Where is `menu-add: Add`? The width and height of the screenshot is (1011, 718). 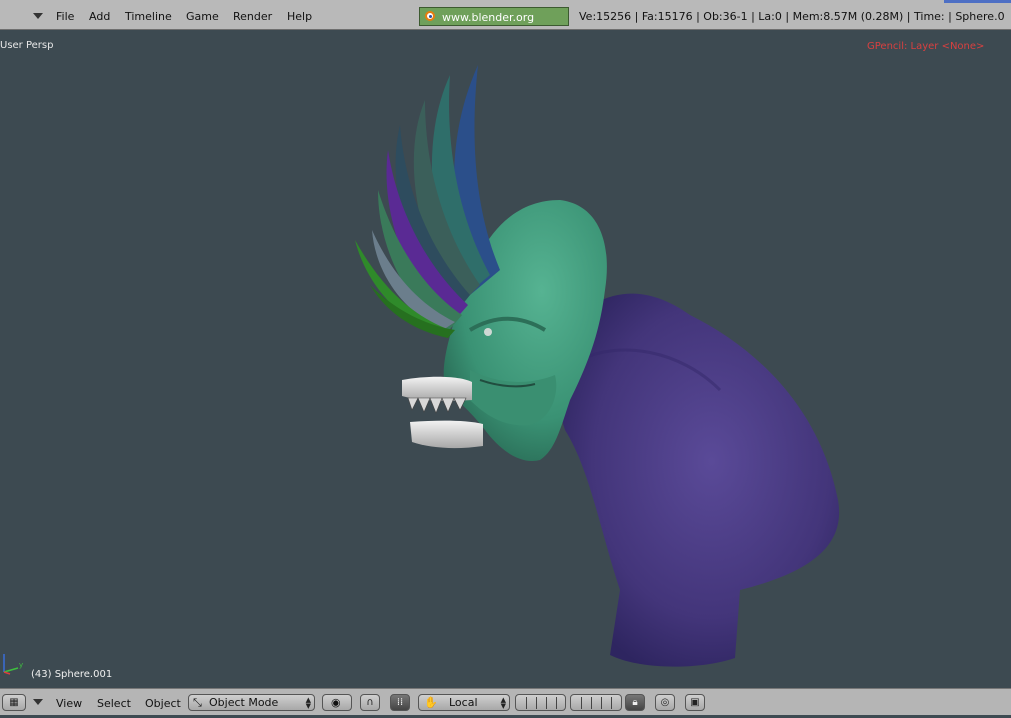 menu-add: Add is located at coordinates (99, 15).